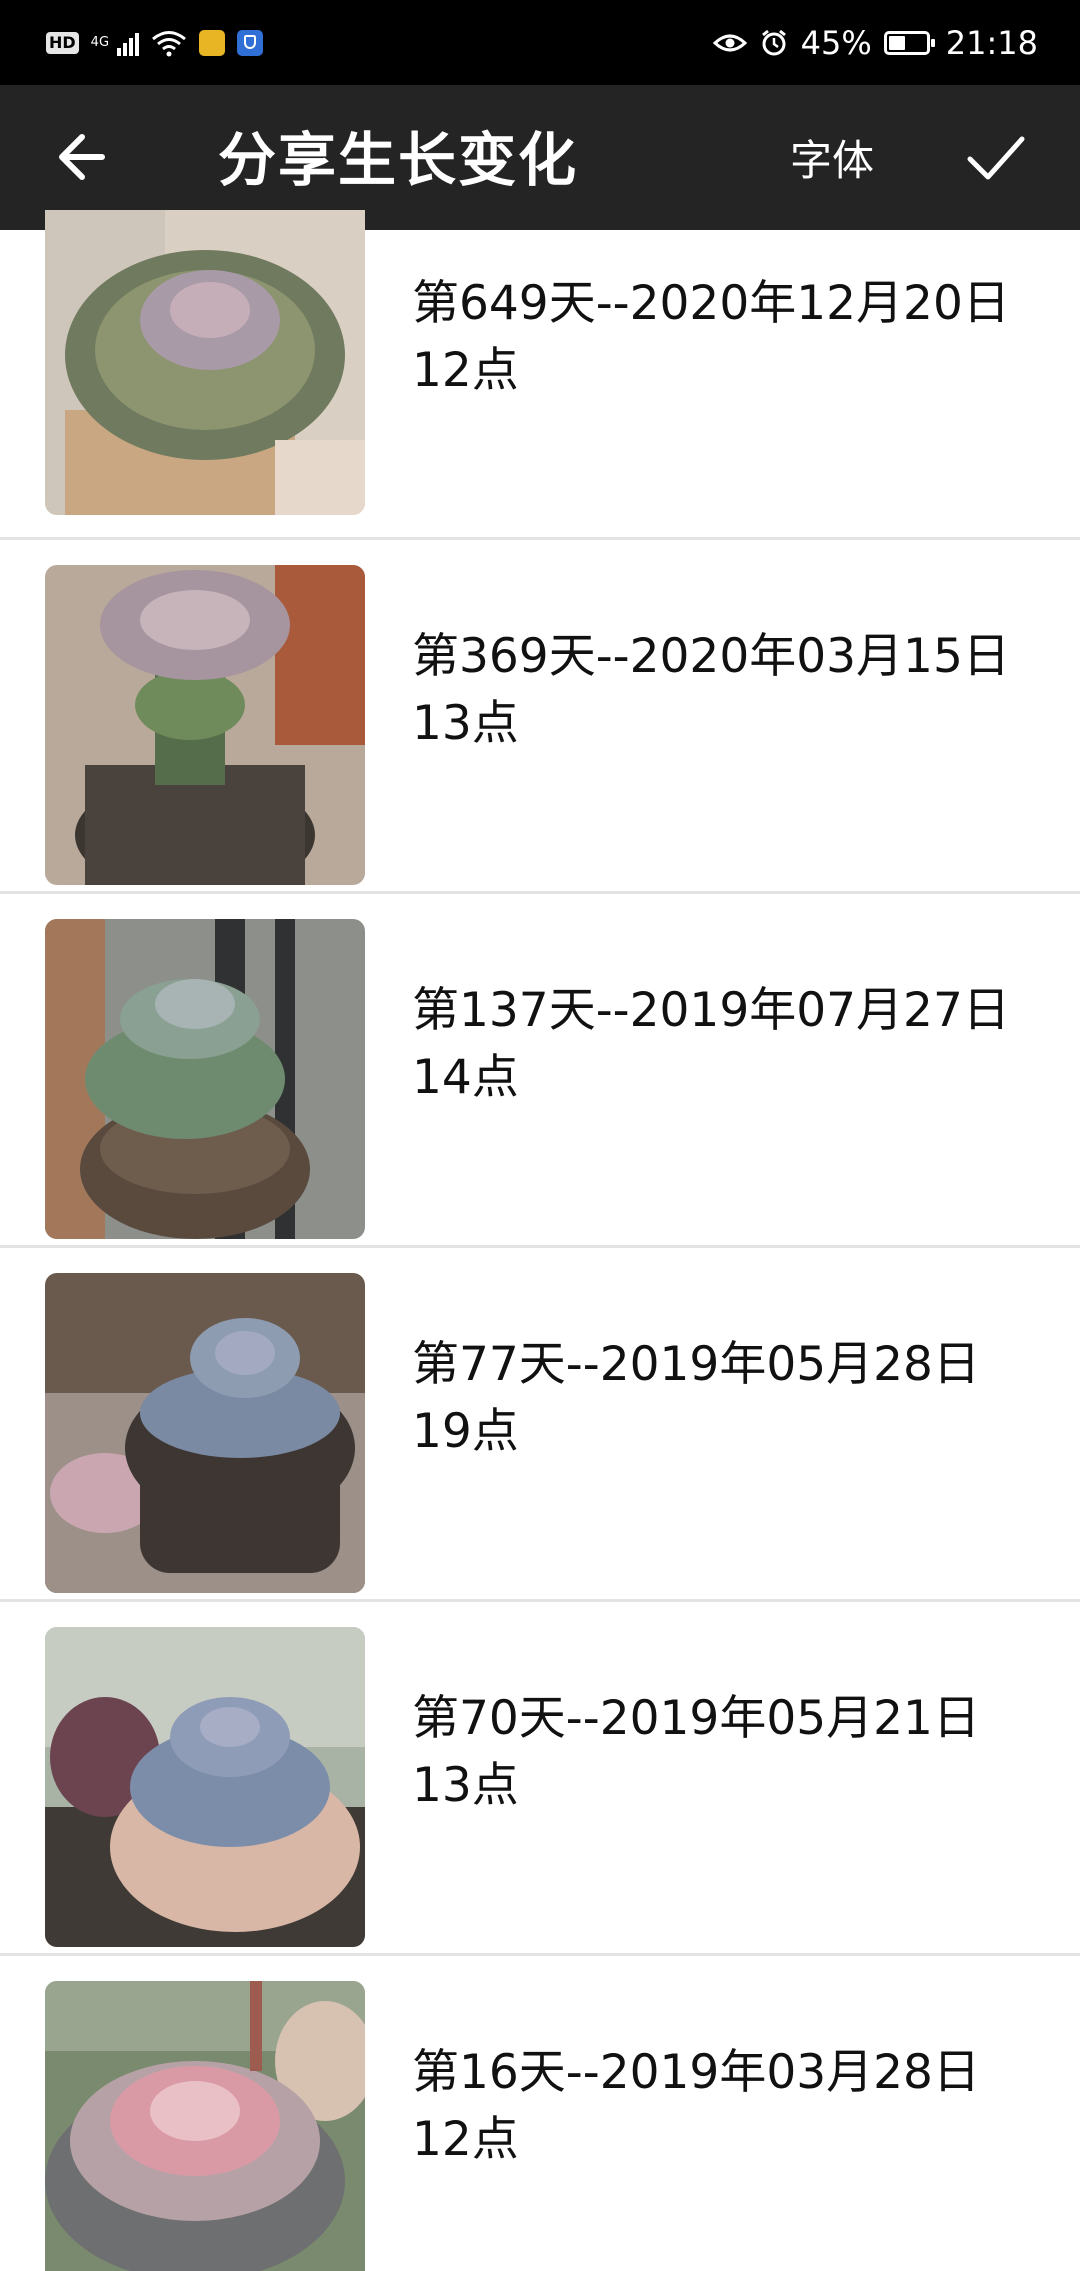 The height and width of the screenshot is (2271, 1080). I want to click on list-item: 第16天--2019年03月28日 12点, so click(540, 2113).